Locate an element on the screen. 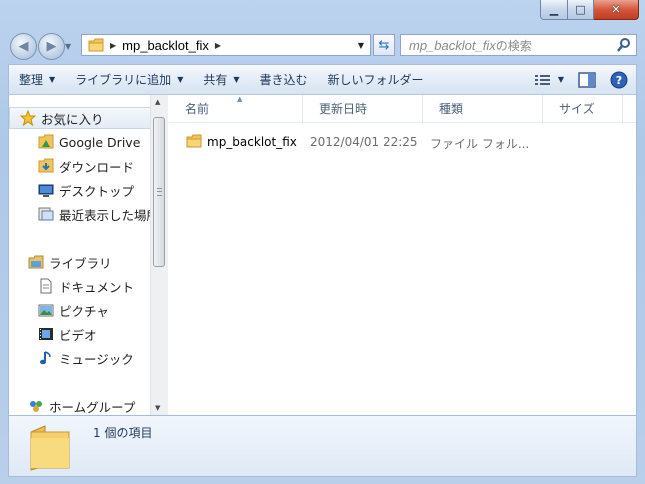  address-bar: ▶ mp_backlot_fix ▶ ▼ is located at coordinates (226, 45).